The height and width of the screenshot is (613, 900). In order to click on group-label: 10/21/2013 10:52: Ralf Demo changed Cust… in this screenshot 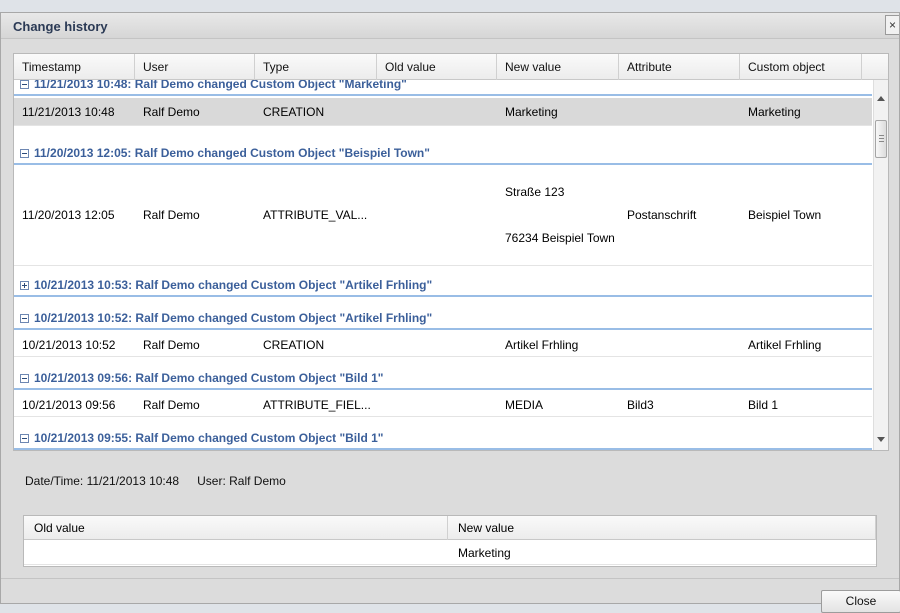, I will do `click(233, 318)`.